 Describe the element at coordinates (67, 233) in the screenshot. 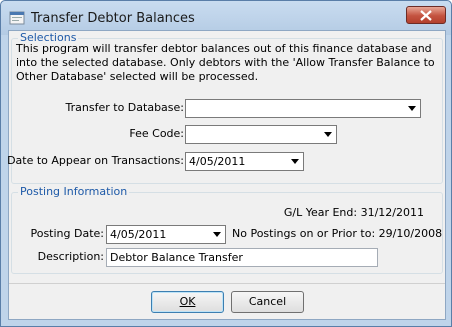

I see `posting-date-label: Posting Date:` at that location.